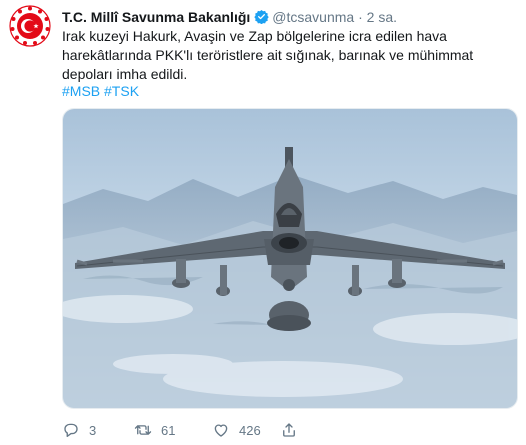  I want to click on share-button, so click(289, 430).